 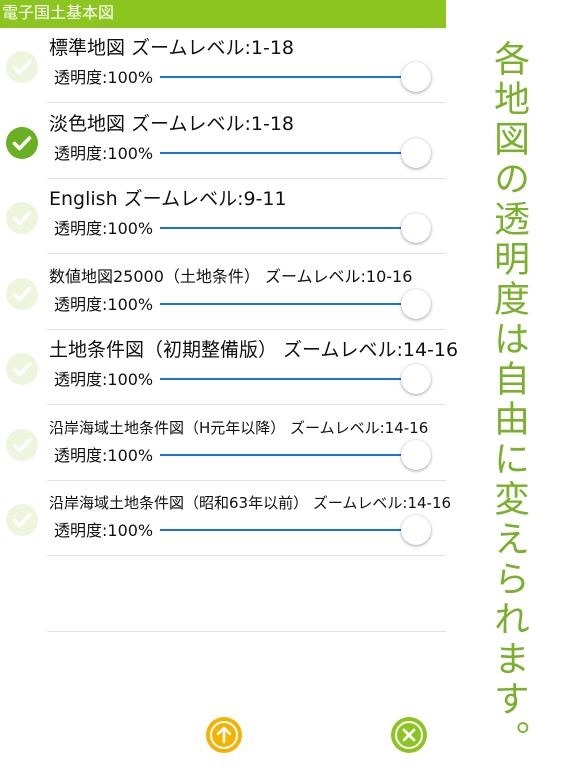 I want to click on layer-title: 淡色地図 ズームレベル:1-18, so click(x=171, y=123).